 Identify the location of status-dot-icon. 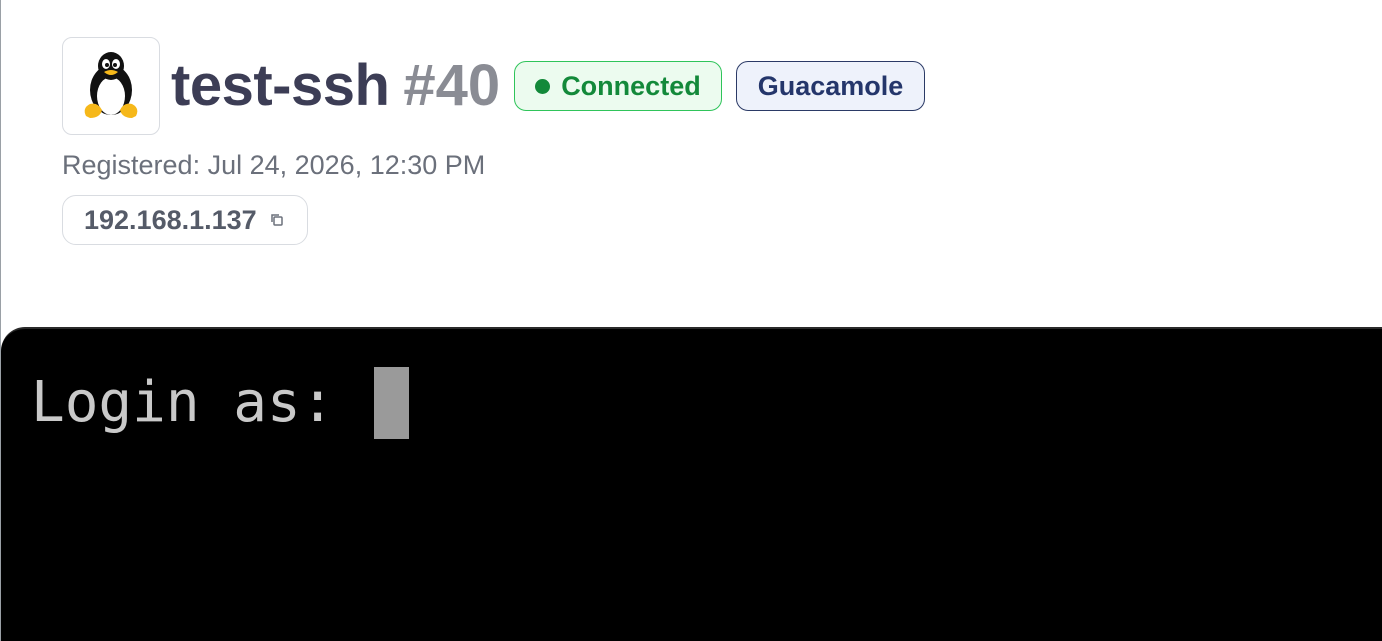
(543, 86).